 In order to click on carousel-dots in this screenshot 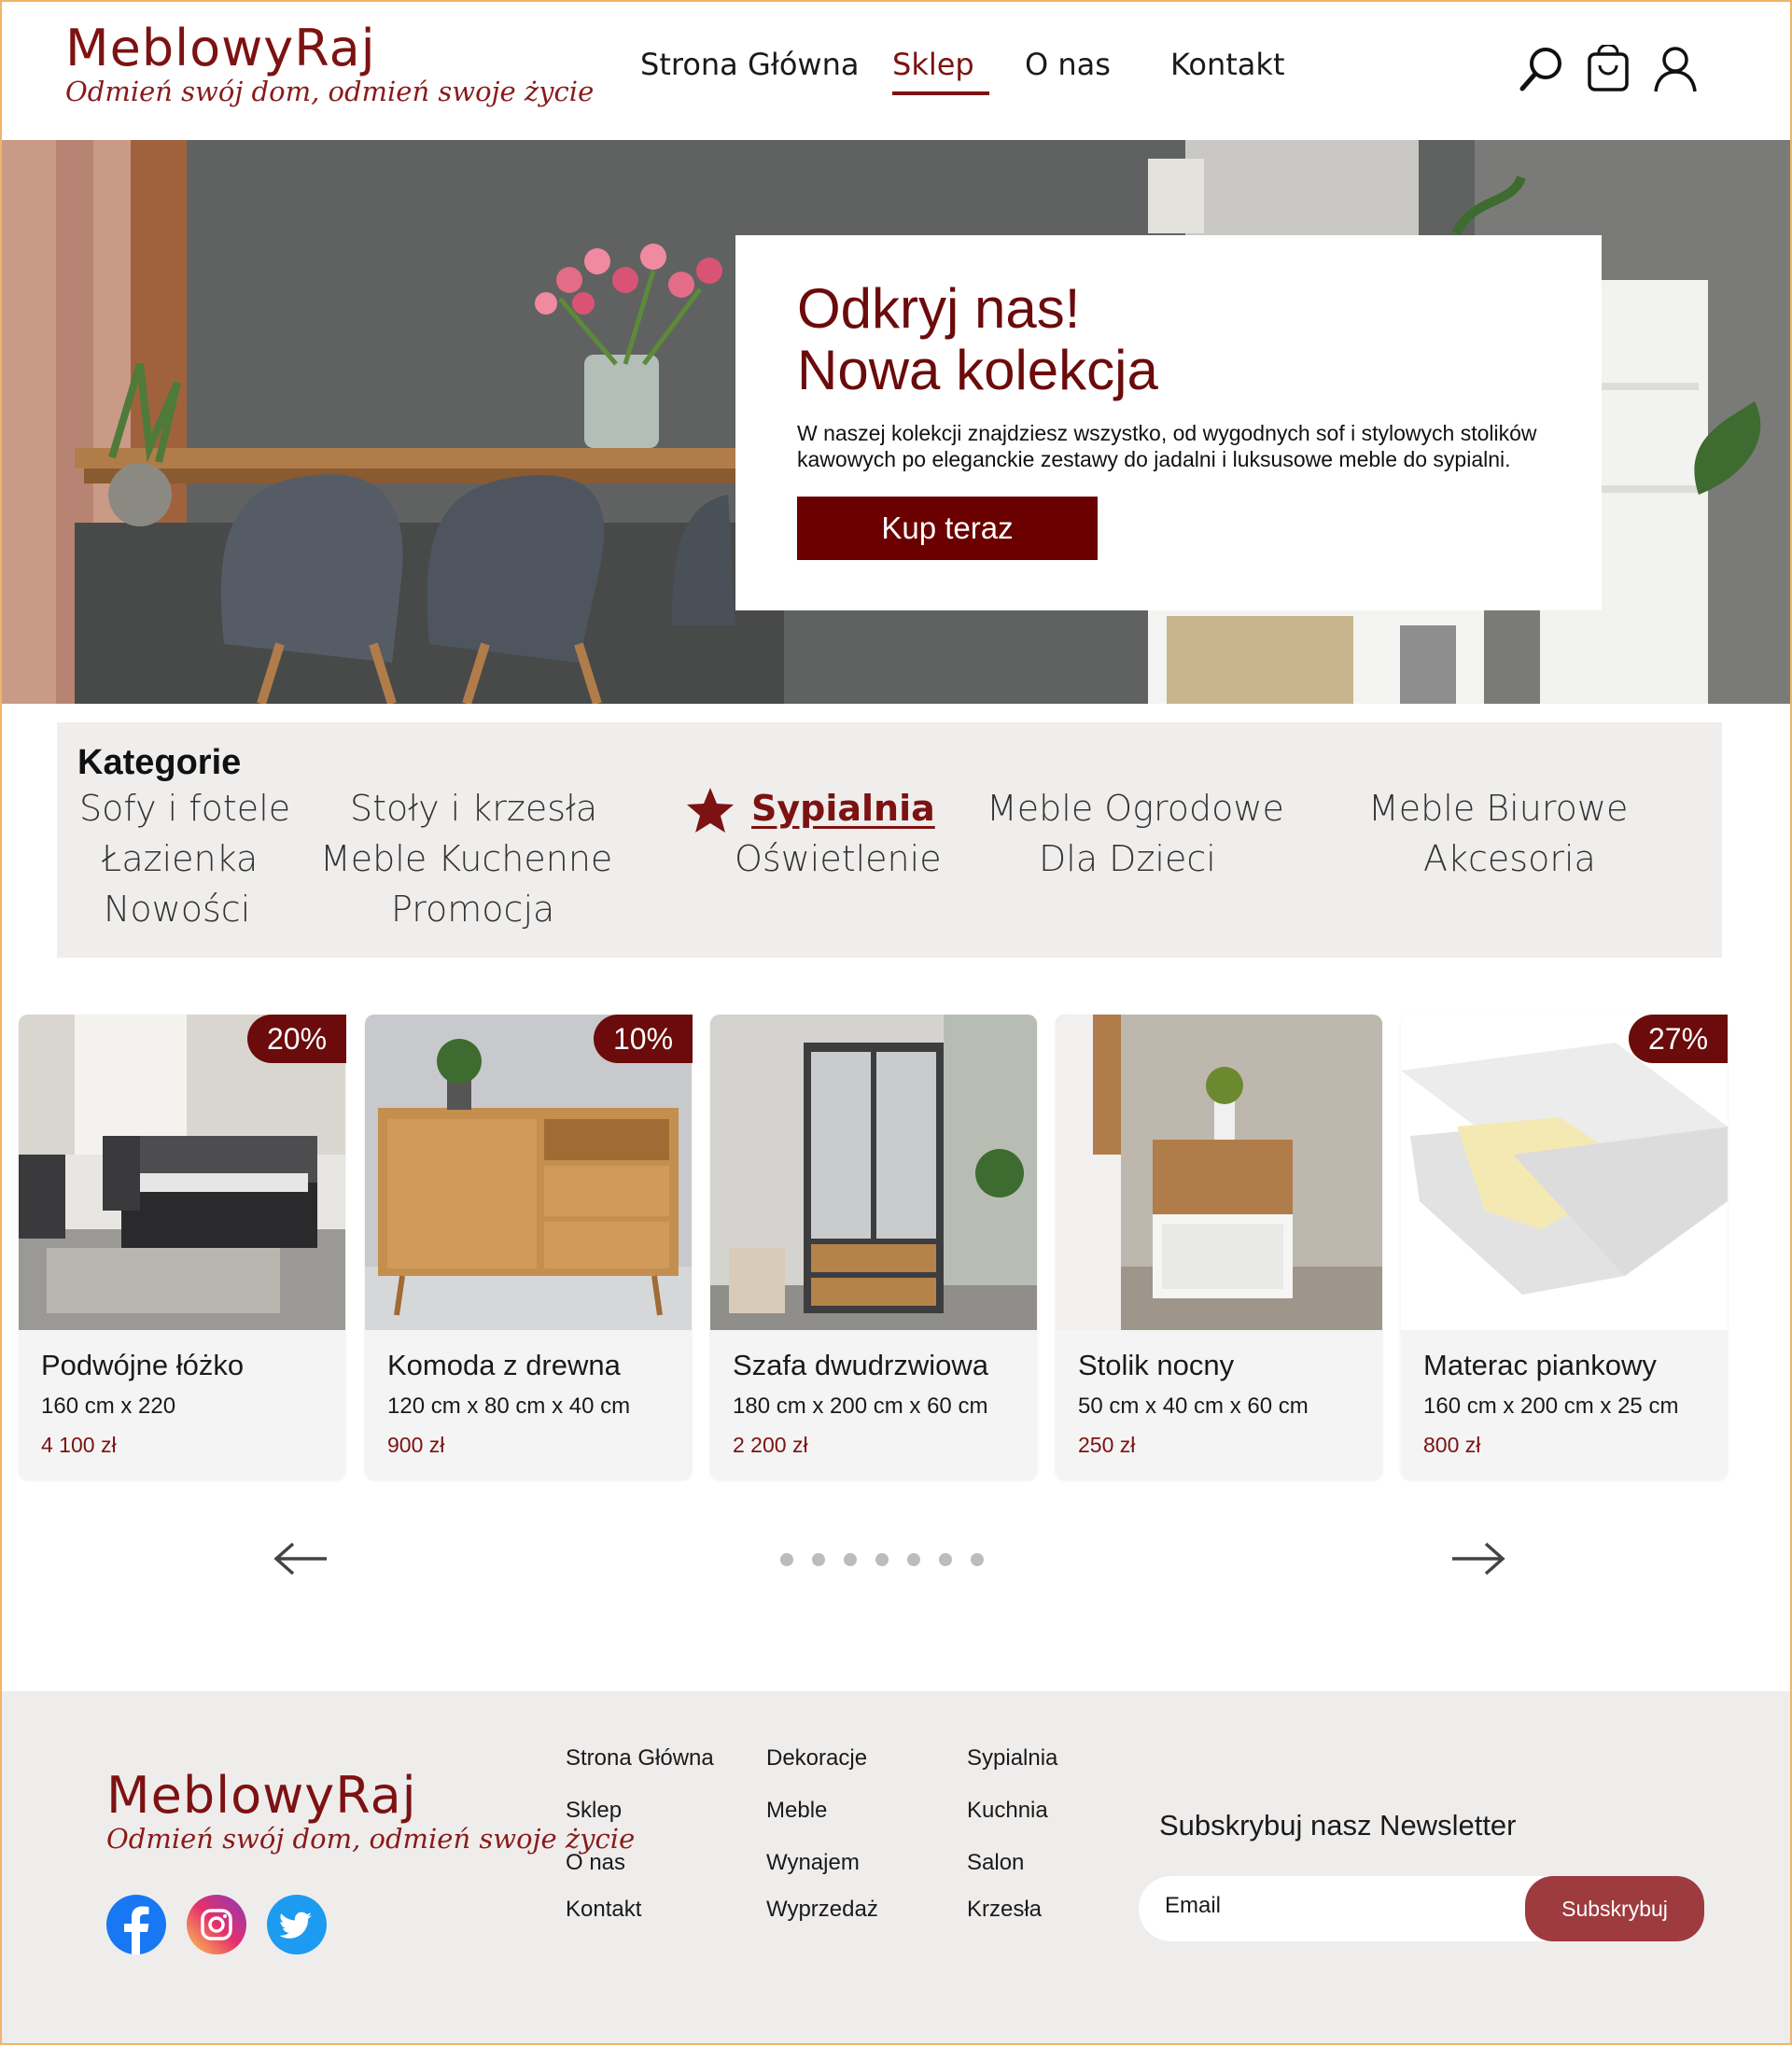, I will do `click(882, 1559)`.